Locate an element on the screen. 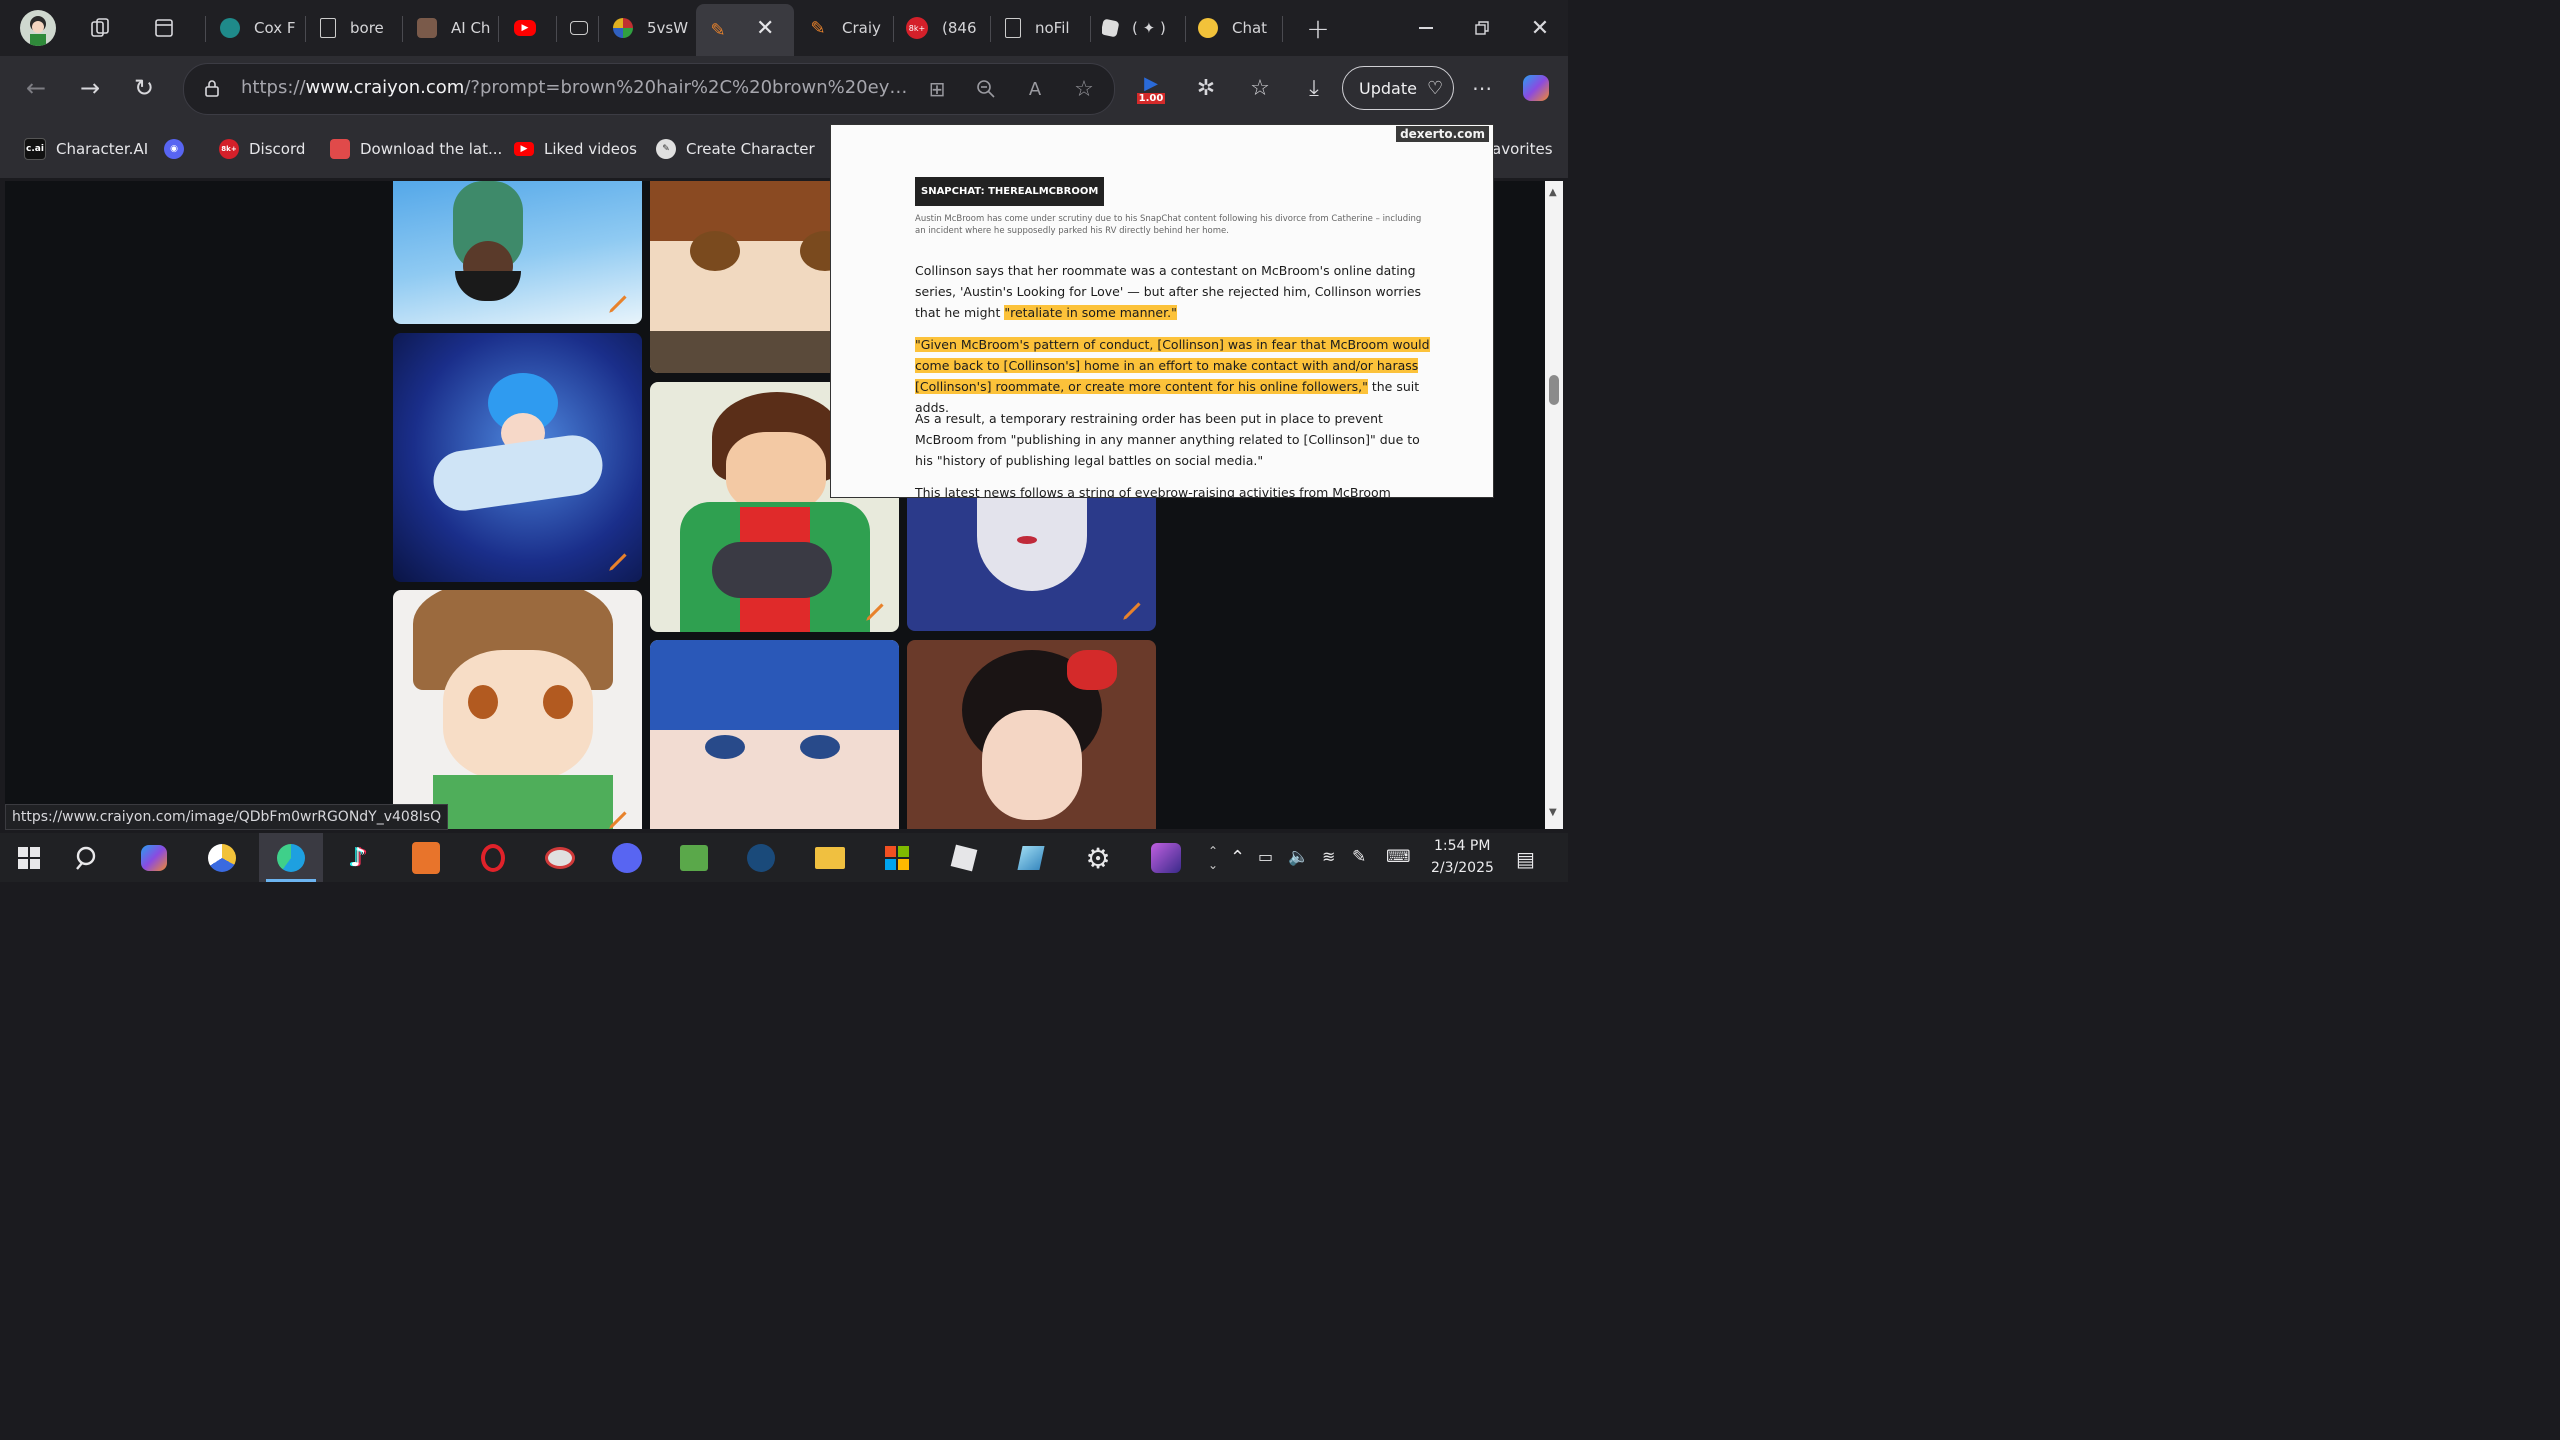  zoom-icon is located at coordinates (986, 89).